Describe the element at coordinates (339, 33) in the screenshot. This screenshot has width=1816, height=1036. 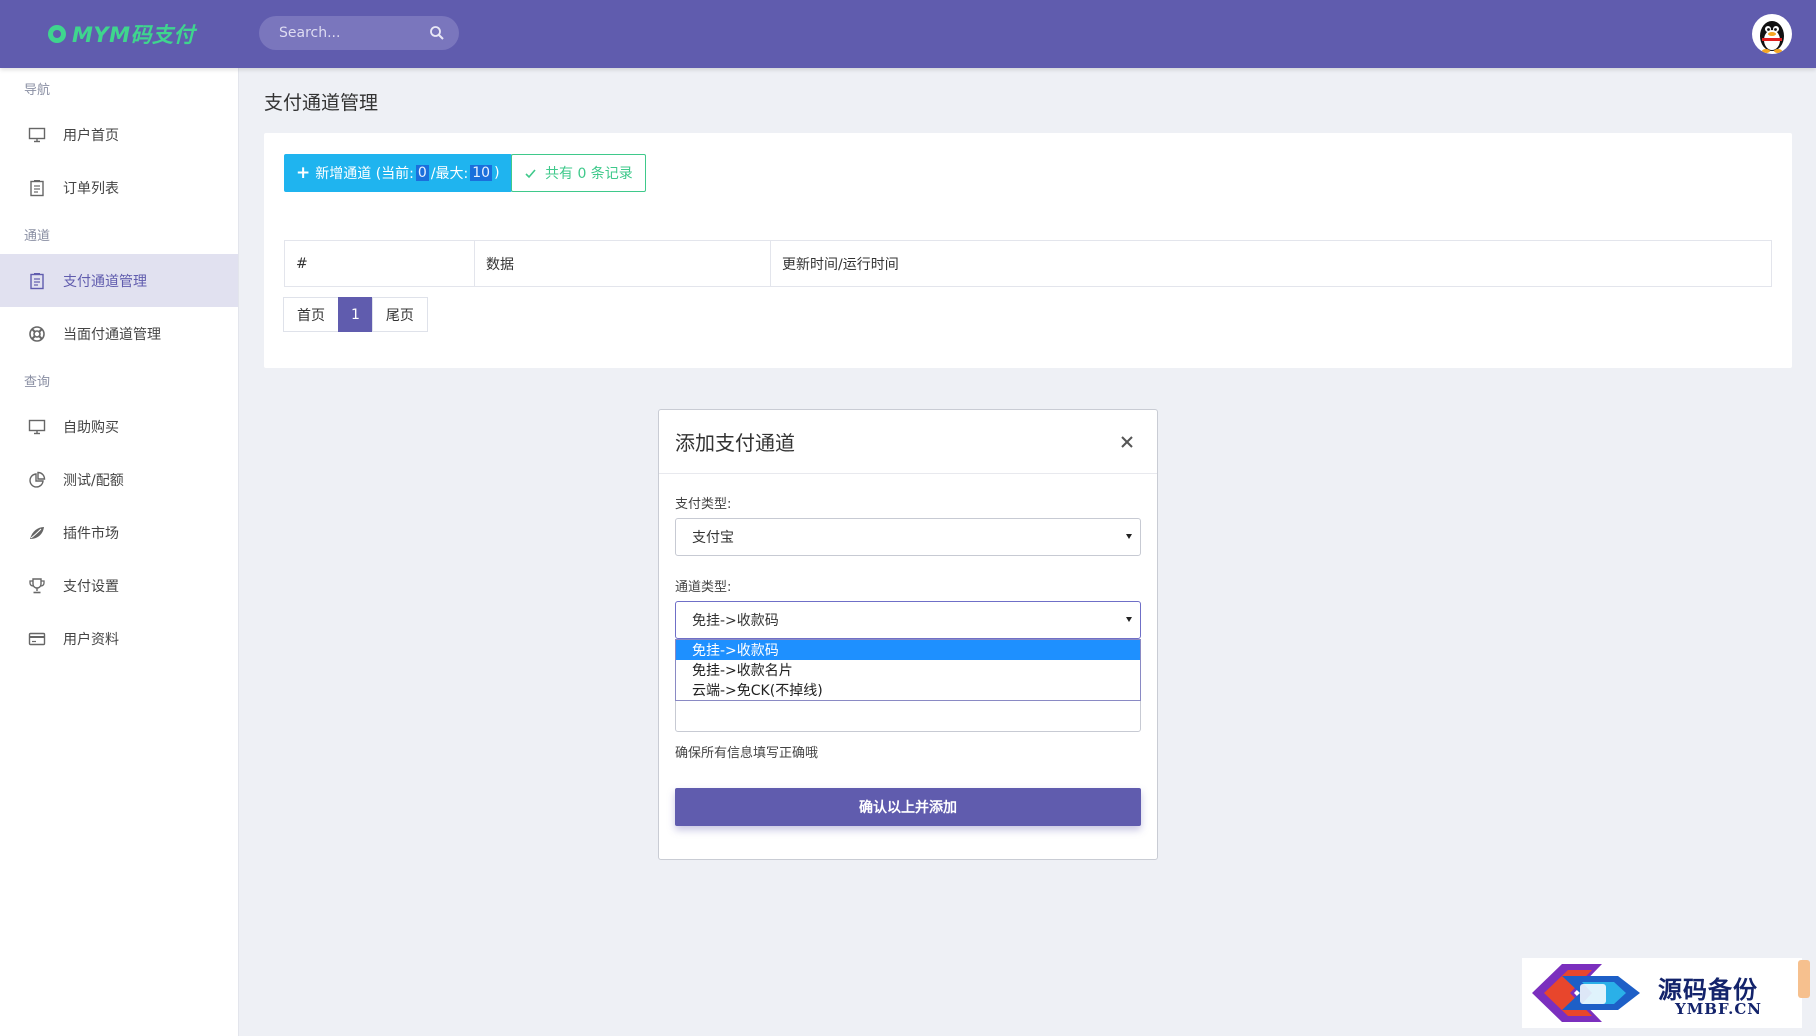
I see `search-input` at that location.